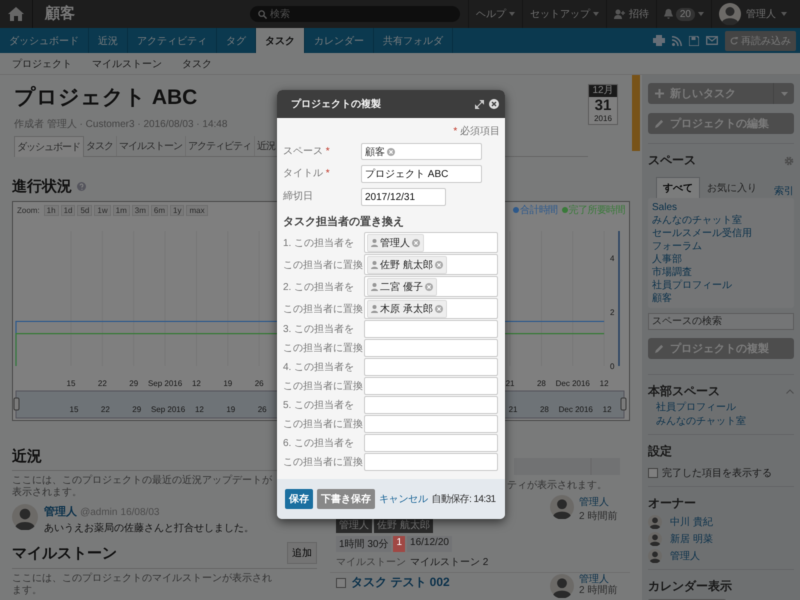 The width and height of the screenshot is (800, 600). What do you see at coordinates (784, 191) in the screenshot?
I see `index-link: 索引` at bounding box center [784, 191].